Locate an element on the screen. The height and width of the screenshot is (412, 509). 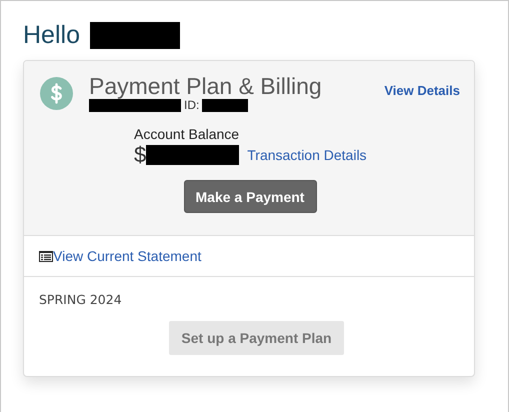
term-name: SPRING 2024 is located at coordinates (80, 299).